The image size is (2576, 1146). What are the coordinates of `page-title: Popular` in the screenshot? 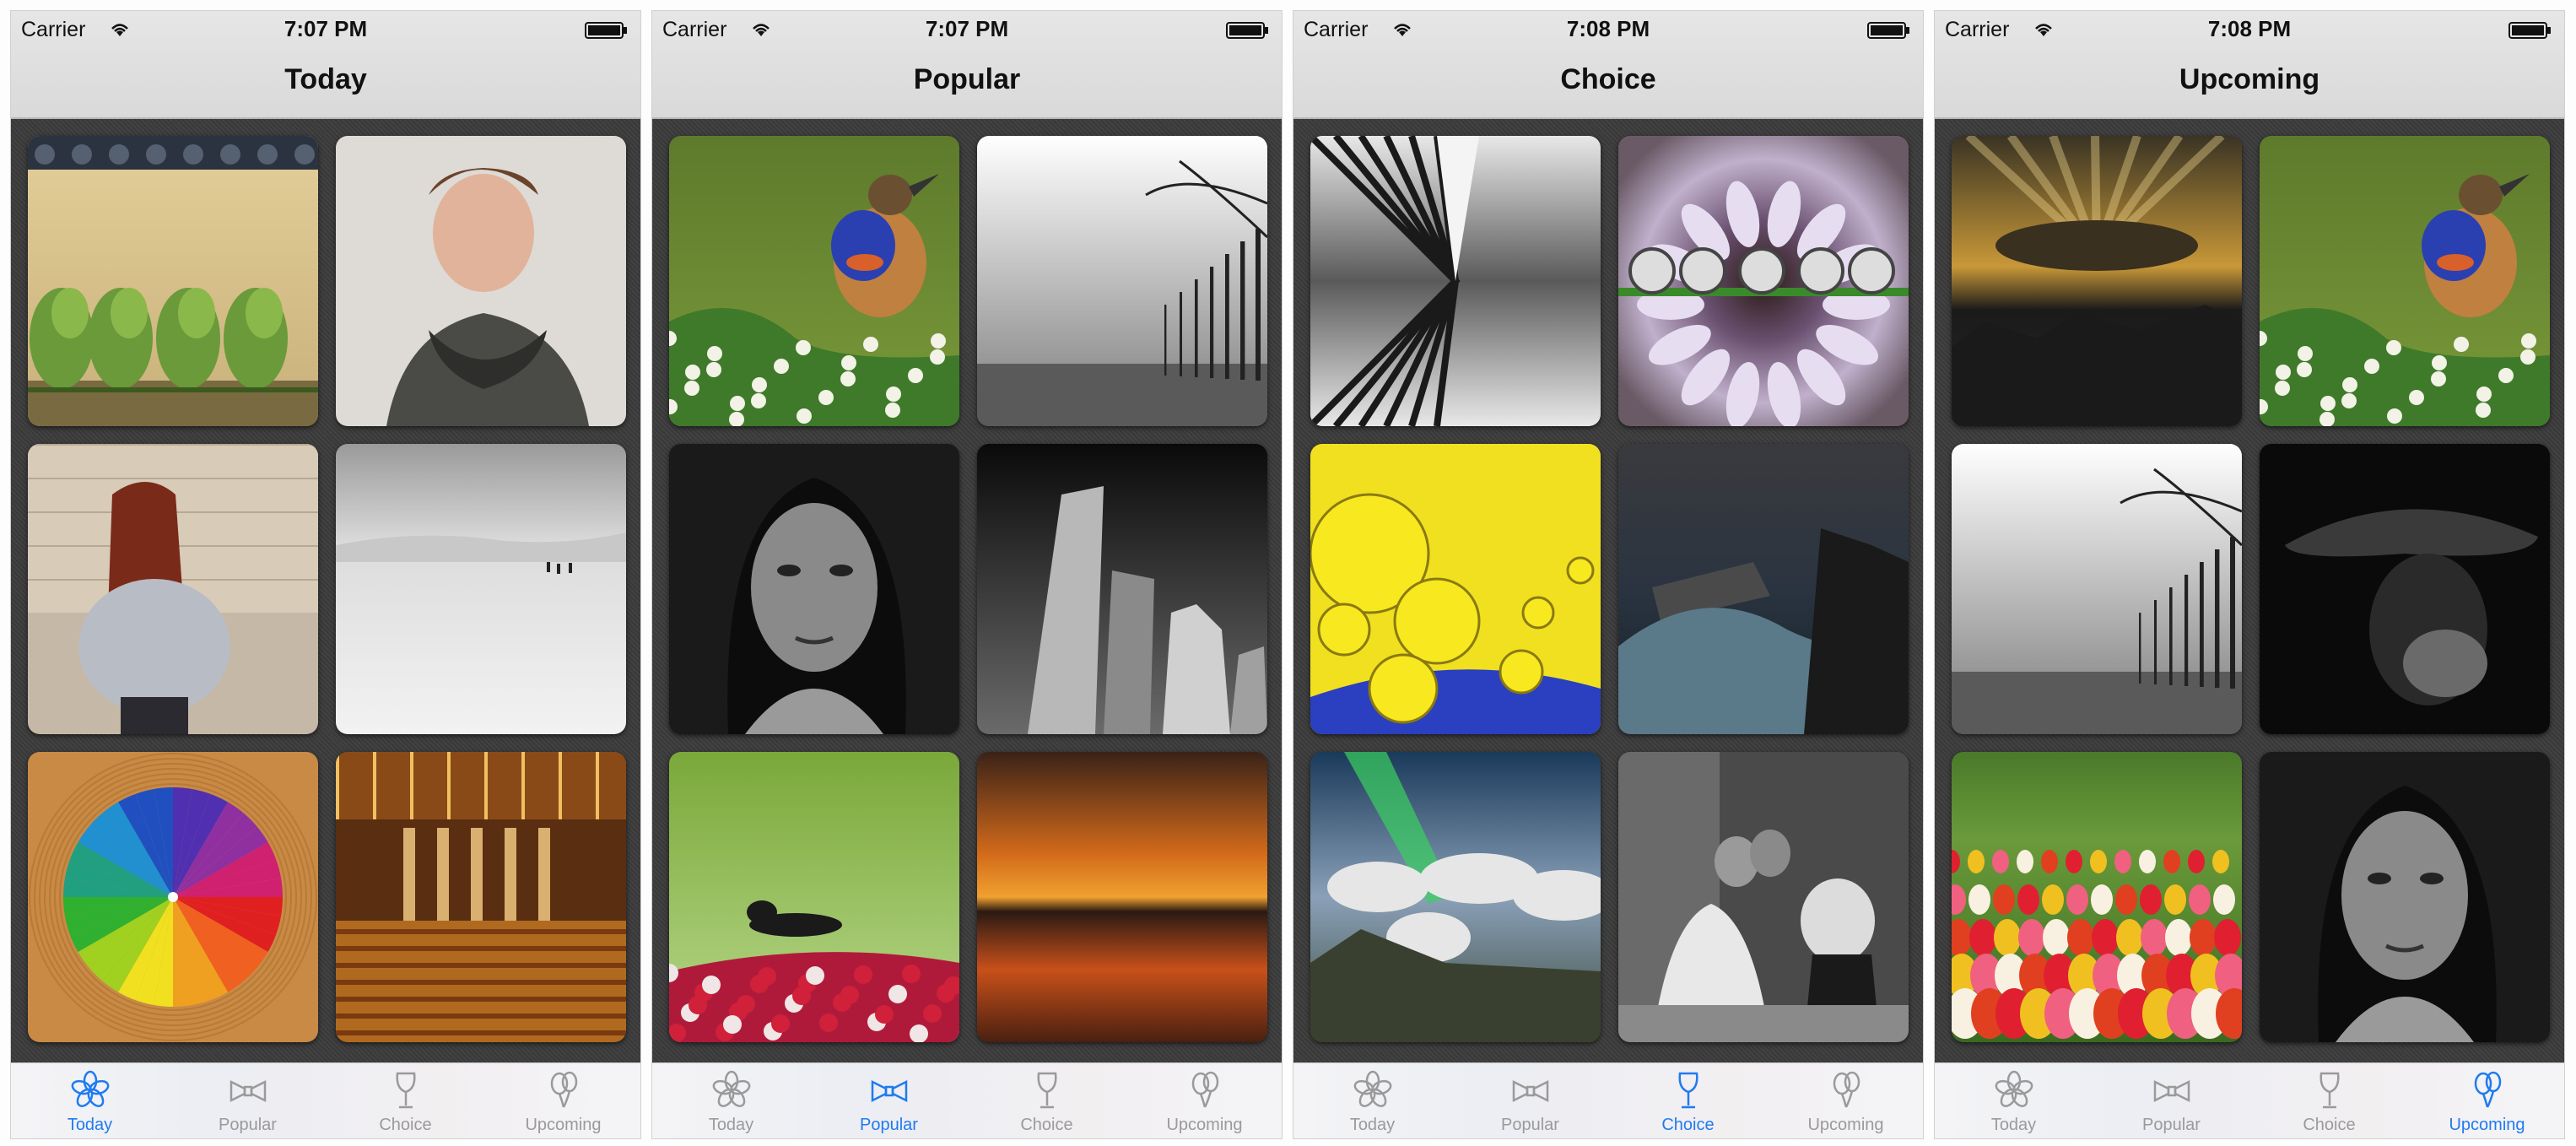 It's located at (967, 79).